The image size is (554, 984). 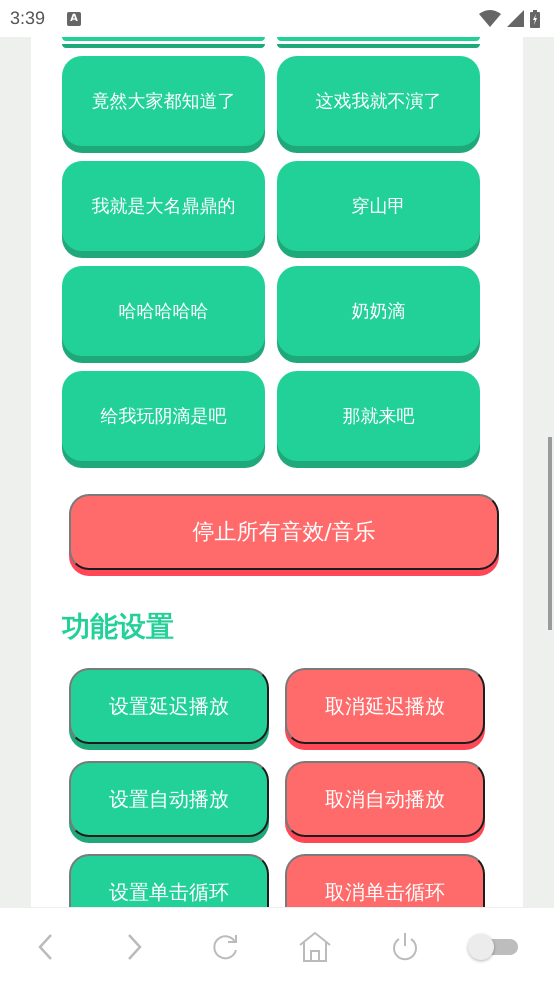 I want to click on notification-icon: A, so click(x=74, y=19).